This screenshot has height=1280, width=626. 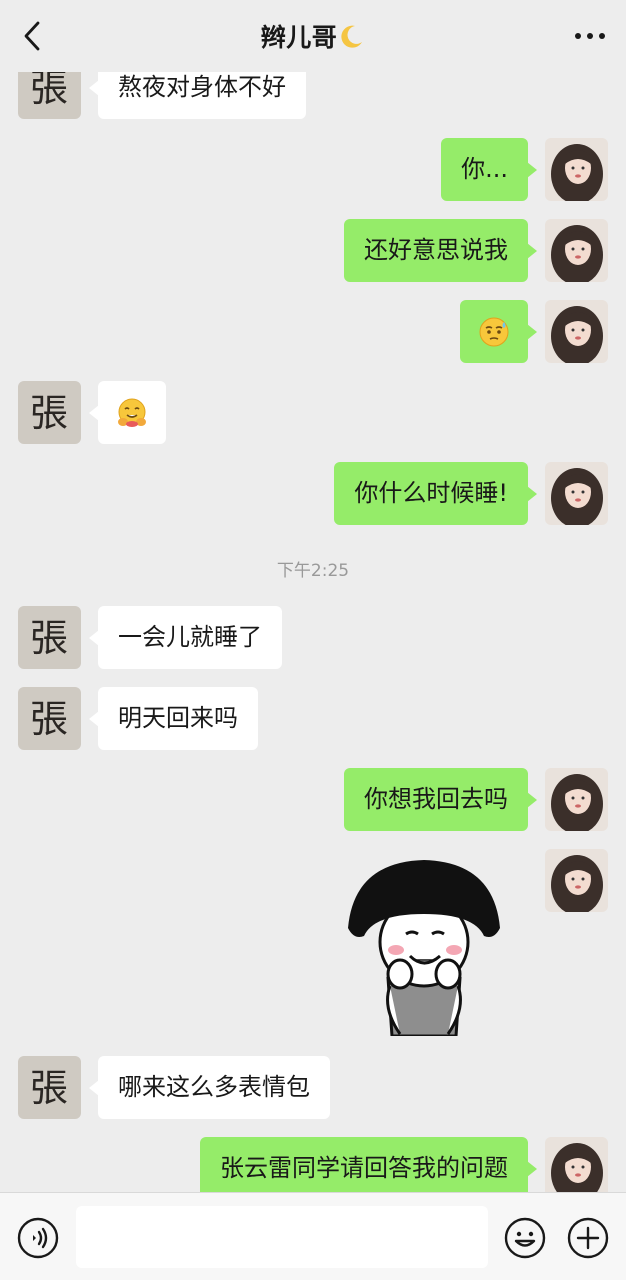 I want to click on message-row: 还好意思说我, so click(x=313, y=251).